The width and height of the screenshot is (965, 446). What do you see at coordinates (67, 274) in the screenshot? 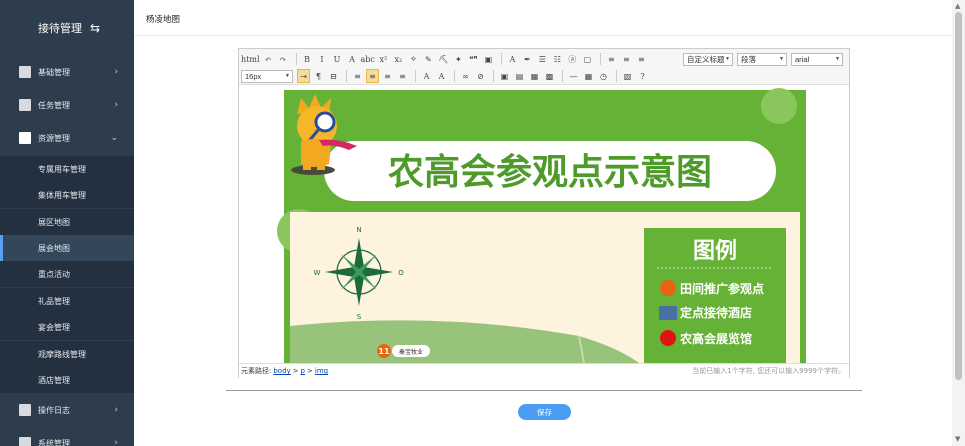
I see `sidebar-item-key-activity: 重点活动` at bounding box center [67, 274].